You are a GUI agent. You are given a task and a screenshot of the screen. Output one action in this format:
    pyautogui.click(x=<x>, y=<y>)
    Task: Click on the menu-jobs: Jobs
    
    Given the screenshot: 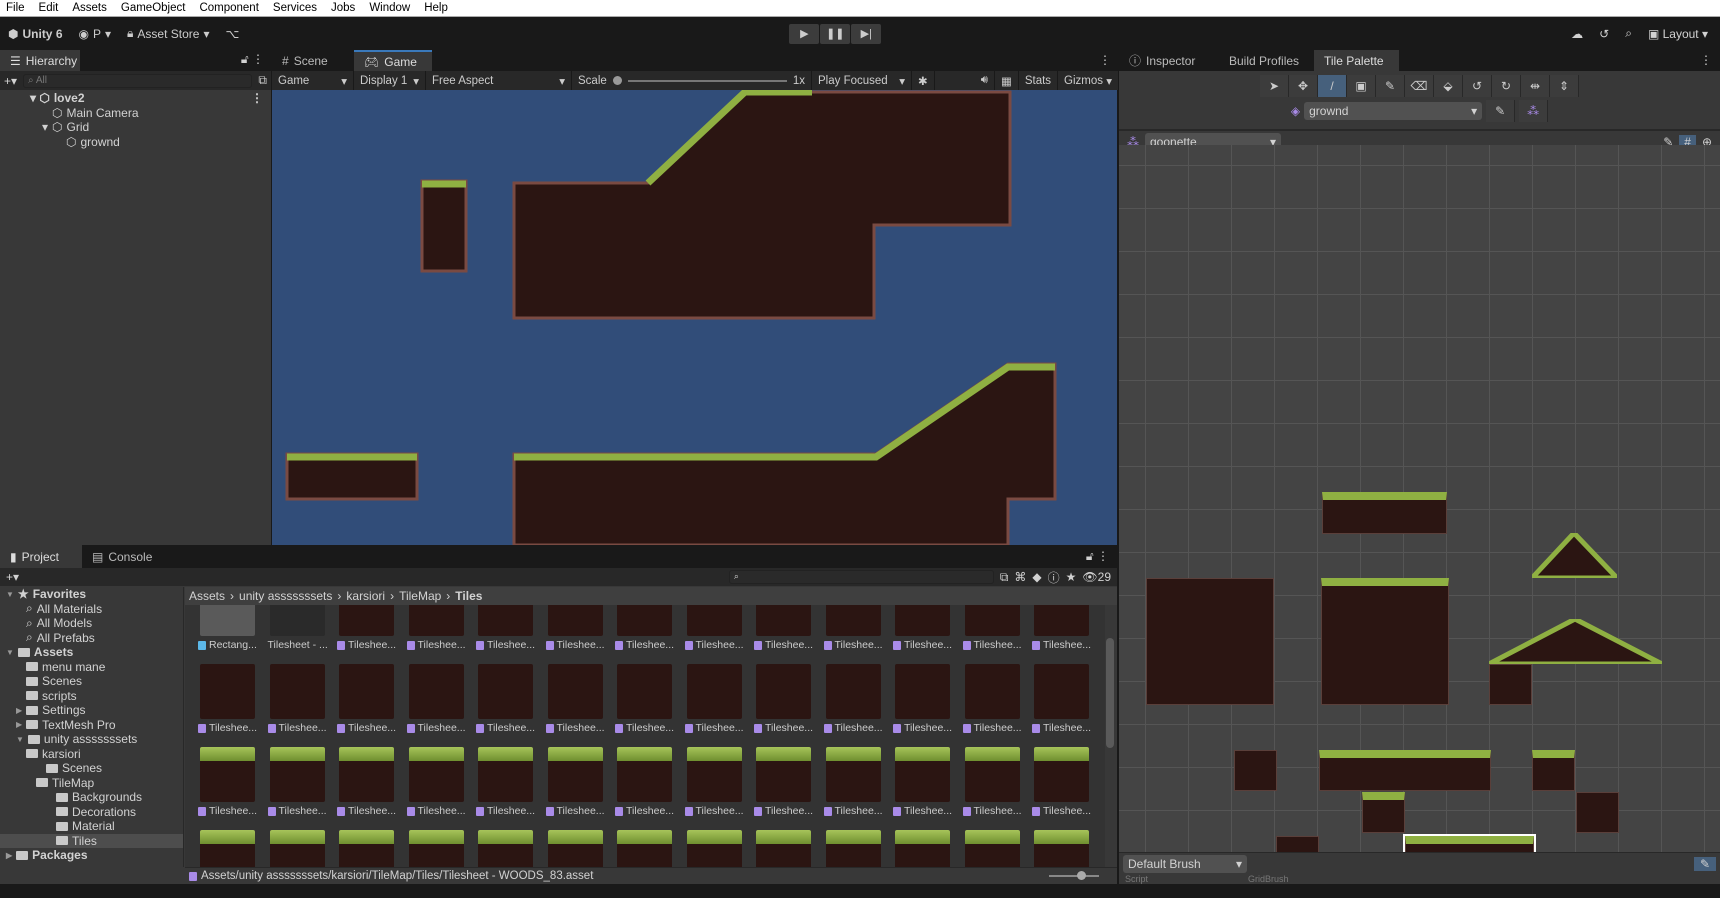 What is the action you would take?
    pyautogui.click(x=343, y=8)
    